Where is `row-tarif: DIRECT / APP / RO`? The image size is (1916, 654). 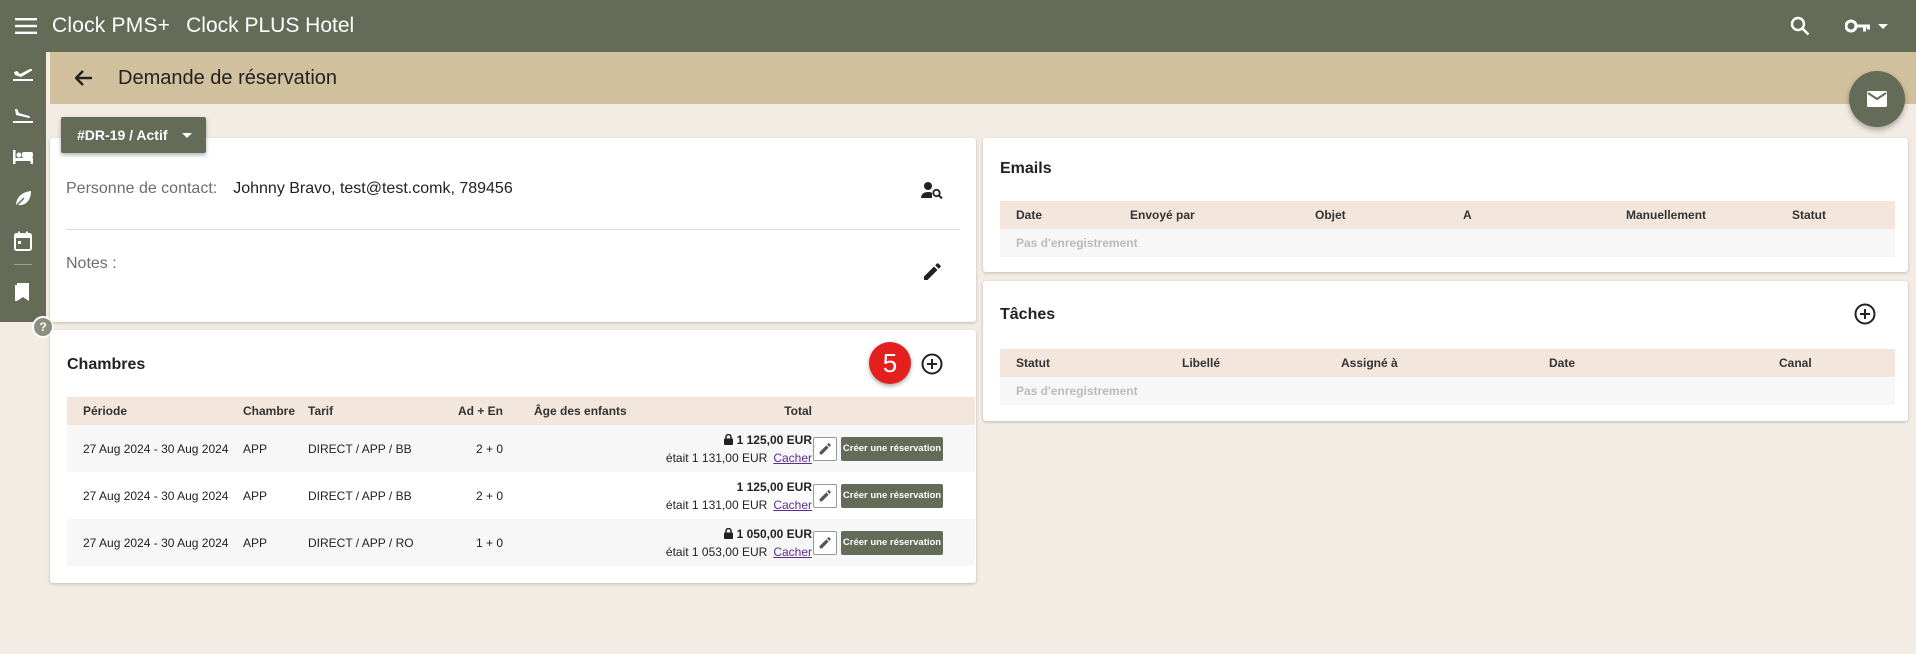
row-tarif: DIRECT / APP / RO is located at coordinates (361, 542).